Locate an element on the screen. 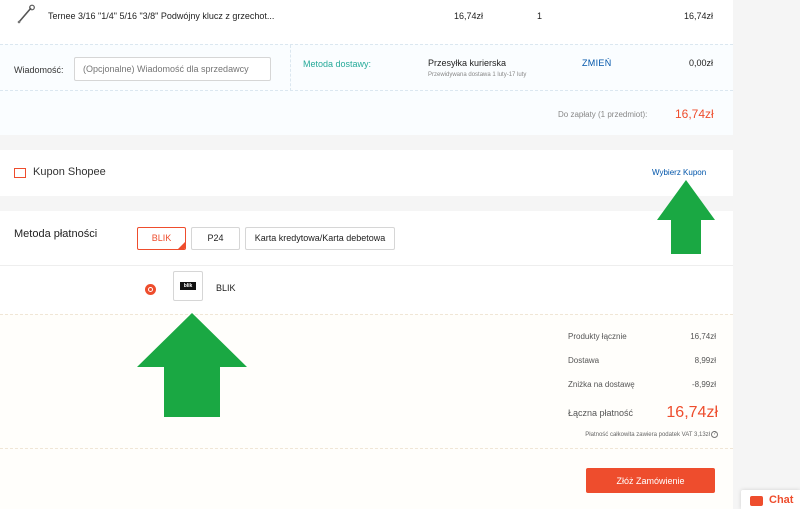 This screenshot has height=509, width=800. chat-icon is located at coordinates (756, 501).